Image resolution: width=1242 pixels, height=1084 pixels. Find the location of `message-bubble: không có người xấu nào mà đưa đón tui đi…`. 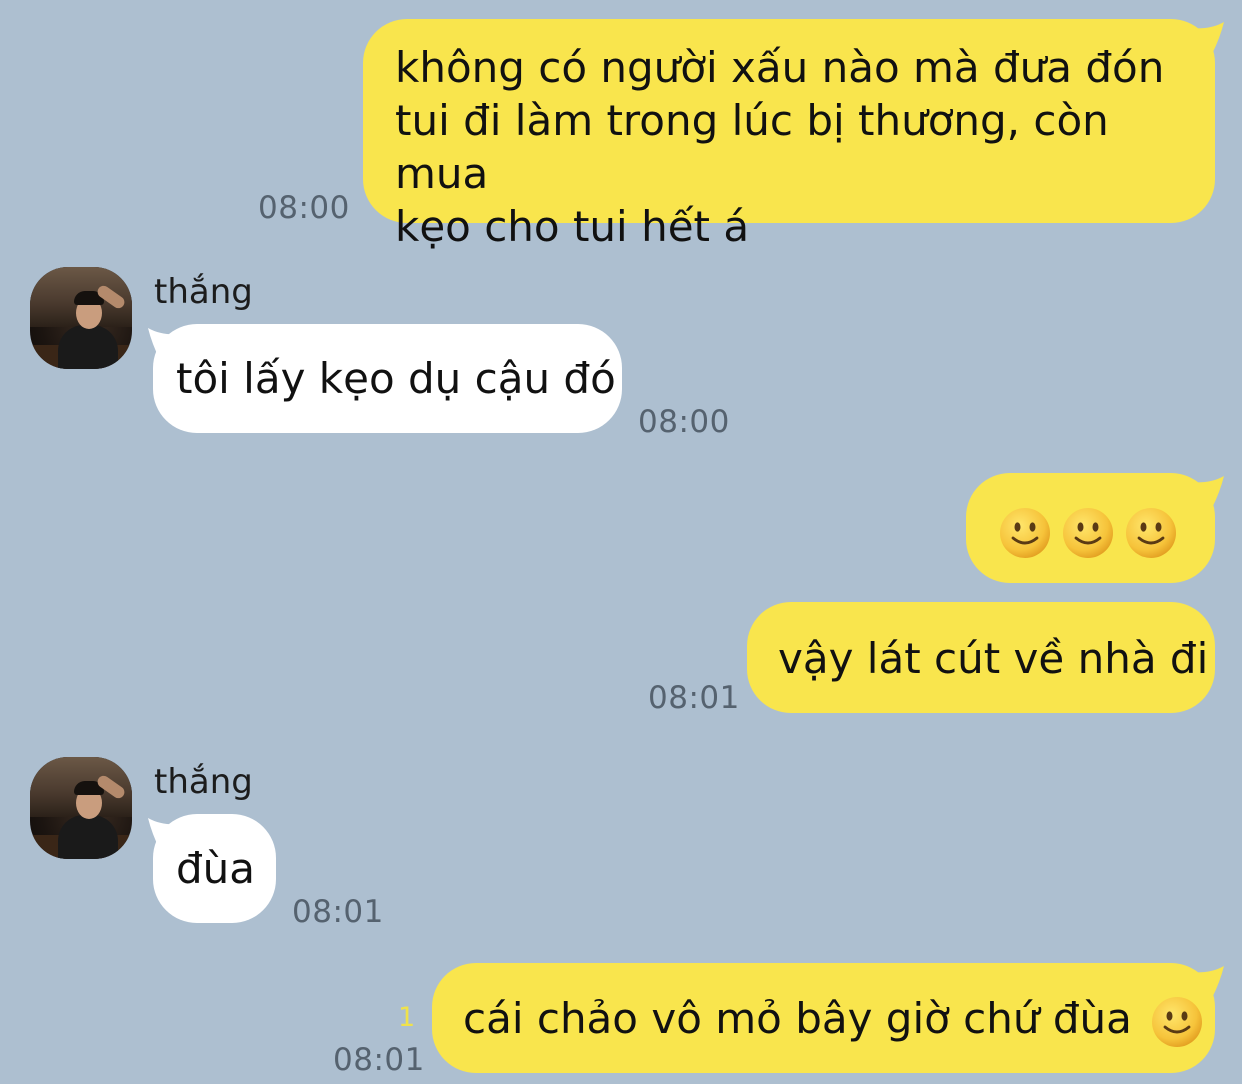

message-bubble: không có người xấu nào mà đưa đón tui đi… is located at coordinates (789, 135).